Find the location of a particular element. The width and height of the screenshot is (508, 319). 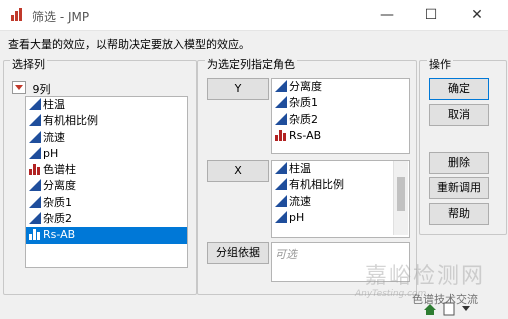

x-role-item: 有机相比例 is located at coordinates (340, 185).